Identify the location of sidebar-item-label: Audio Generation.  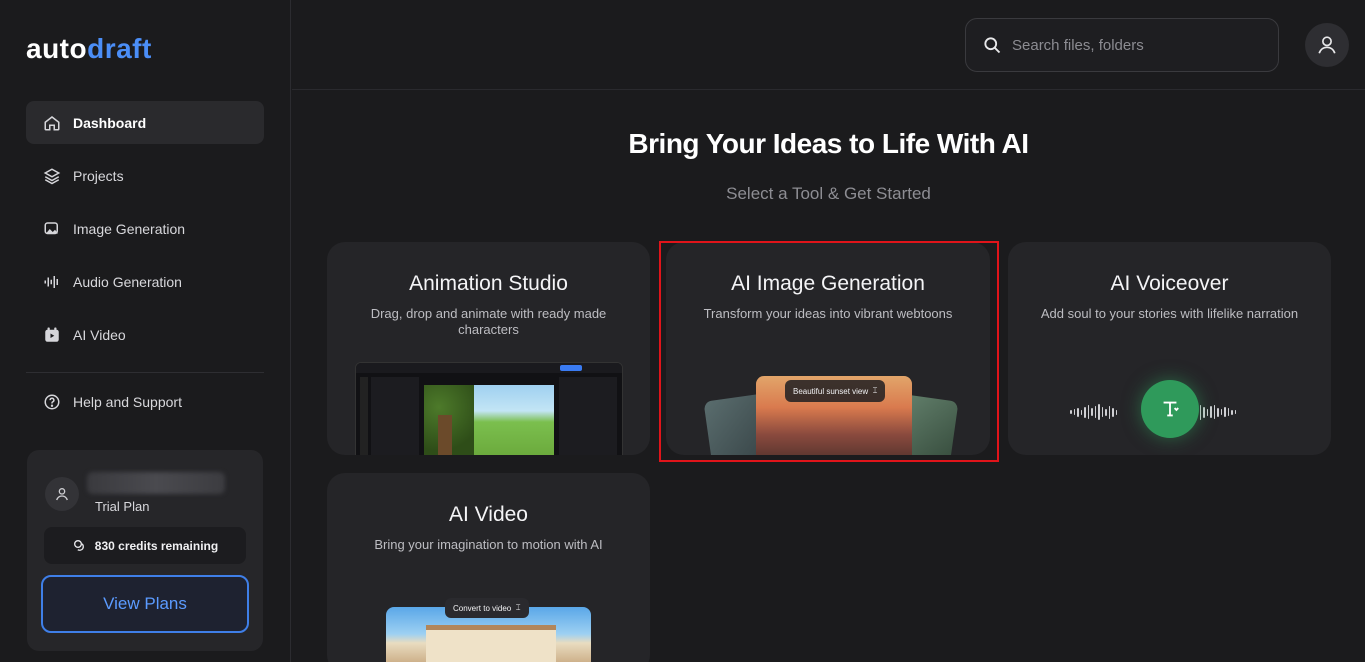
(127, 281).